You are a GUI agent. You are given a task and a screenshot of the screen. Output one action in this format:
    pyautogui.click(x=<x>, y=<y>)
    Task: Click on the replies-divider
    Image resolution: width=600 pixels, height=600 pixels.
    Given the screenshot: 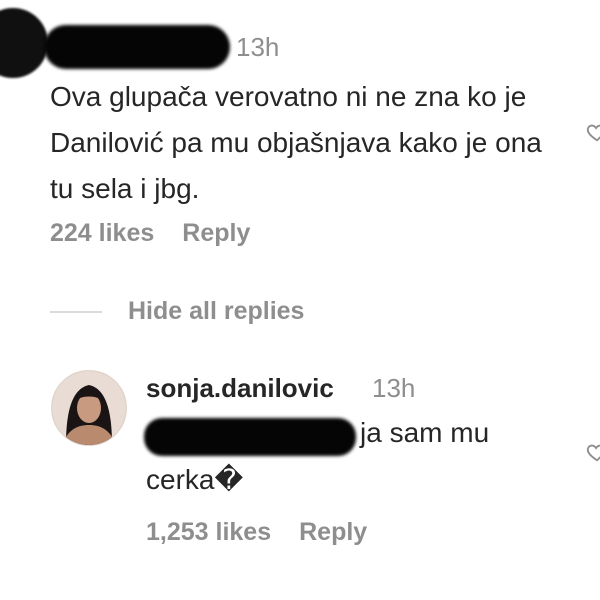 What is the action you would take?
    pyautogui.click(x=76, y=311)
    